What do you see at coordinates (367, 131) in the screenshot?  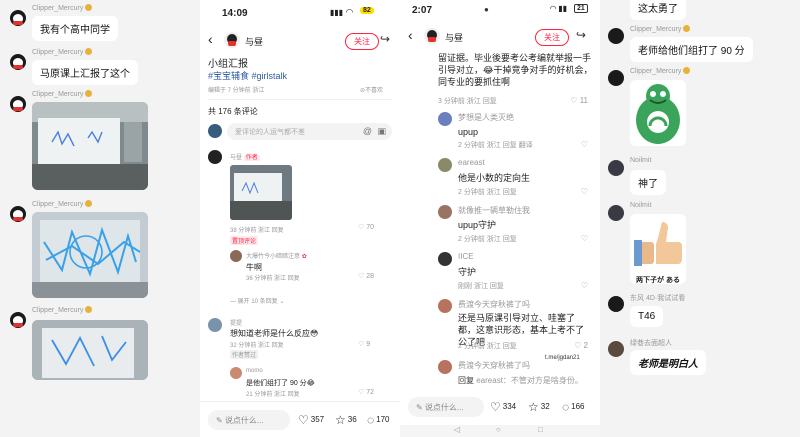 I see `mention-icon: @` at bounding box center [367, 131].